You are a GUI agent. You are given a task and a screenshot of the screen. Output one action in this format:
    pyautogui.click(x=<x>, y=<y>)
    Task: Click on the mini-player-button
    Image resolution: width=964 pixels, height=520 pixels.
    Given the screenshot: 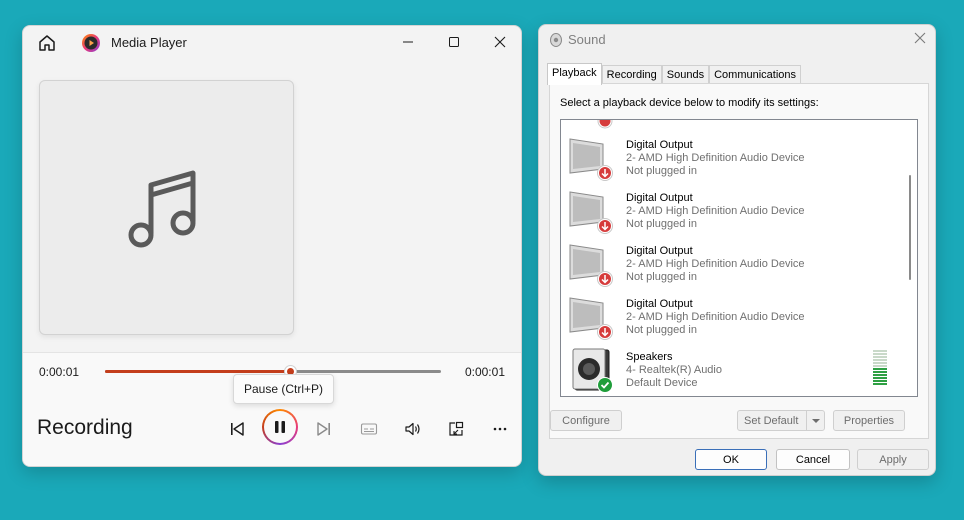 What is the action you would take?
    pyautogui.click(x=456, y=429)
    